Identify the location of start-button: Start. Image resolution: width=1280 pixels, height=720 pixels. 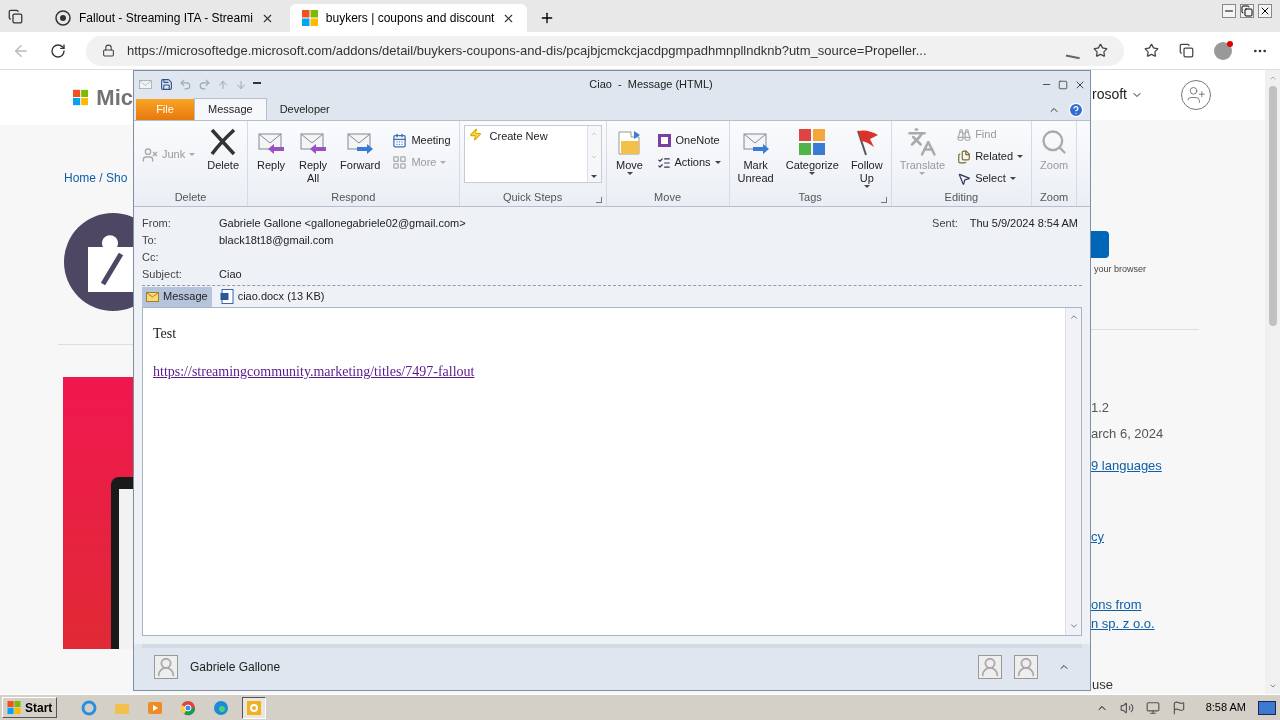
(30, 707).